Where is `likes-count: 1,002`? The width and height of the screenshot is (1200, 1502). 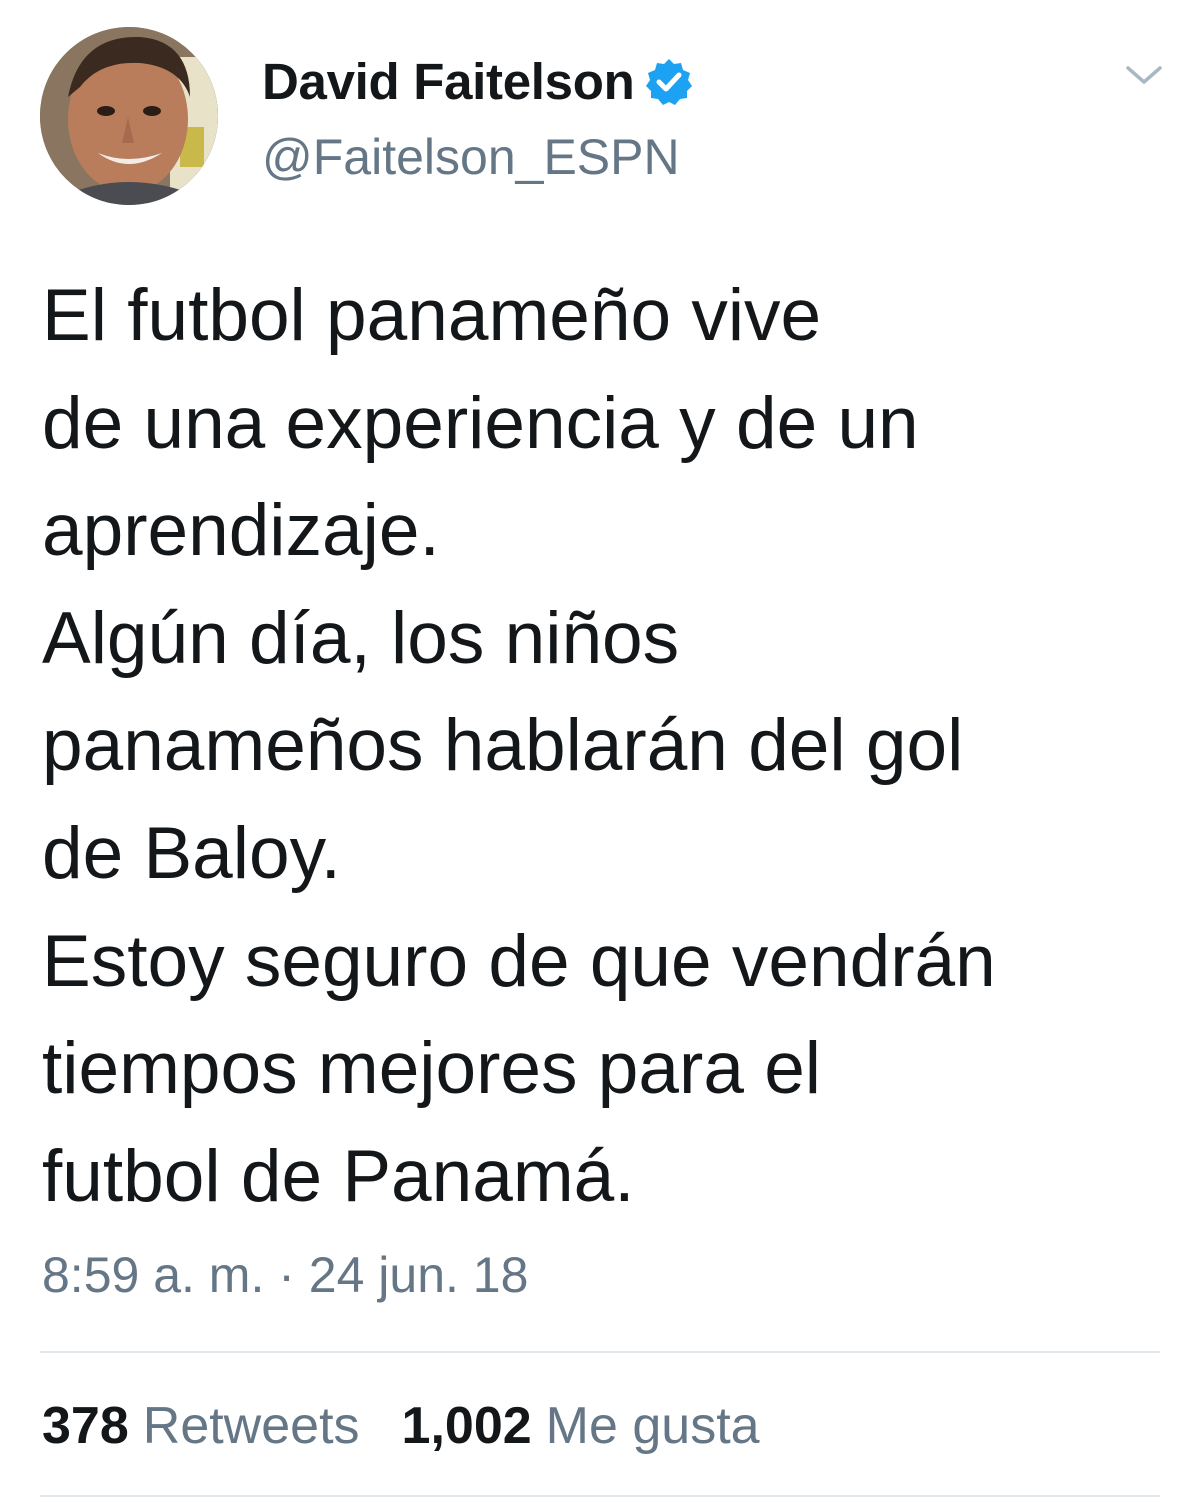 likes-count: 1,002 is located at coordinates (466, 1426).